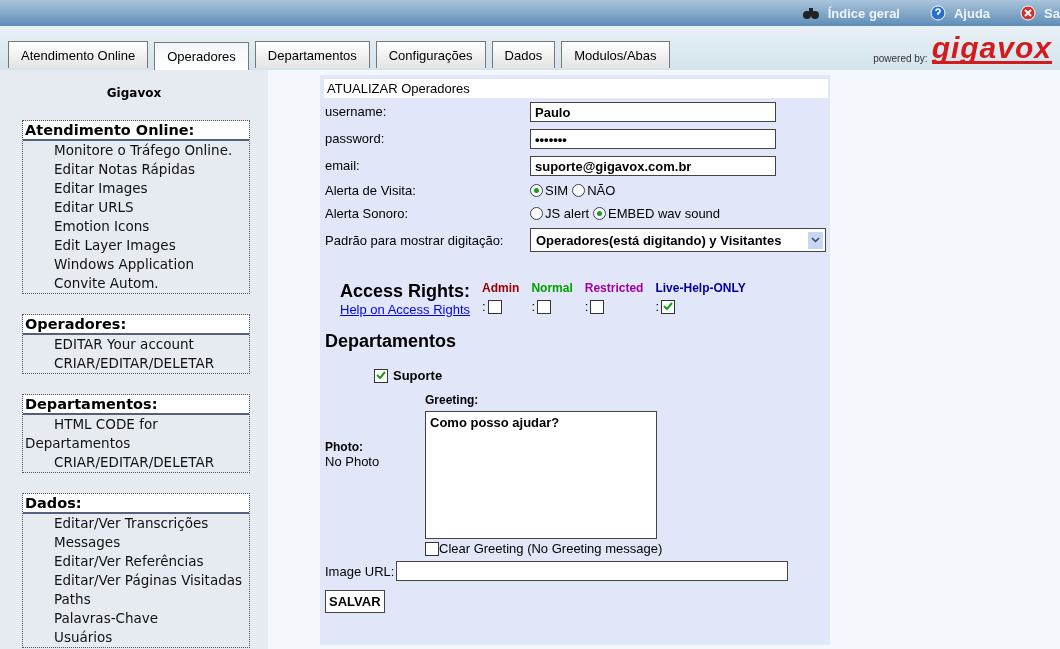 Image resolution: width=1060 pixels, height=649 pixels. What do you see at coordinates (418, 375) in the screenshot?
I see `department-name: Suporte` at bounding box center [418, 375].